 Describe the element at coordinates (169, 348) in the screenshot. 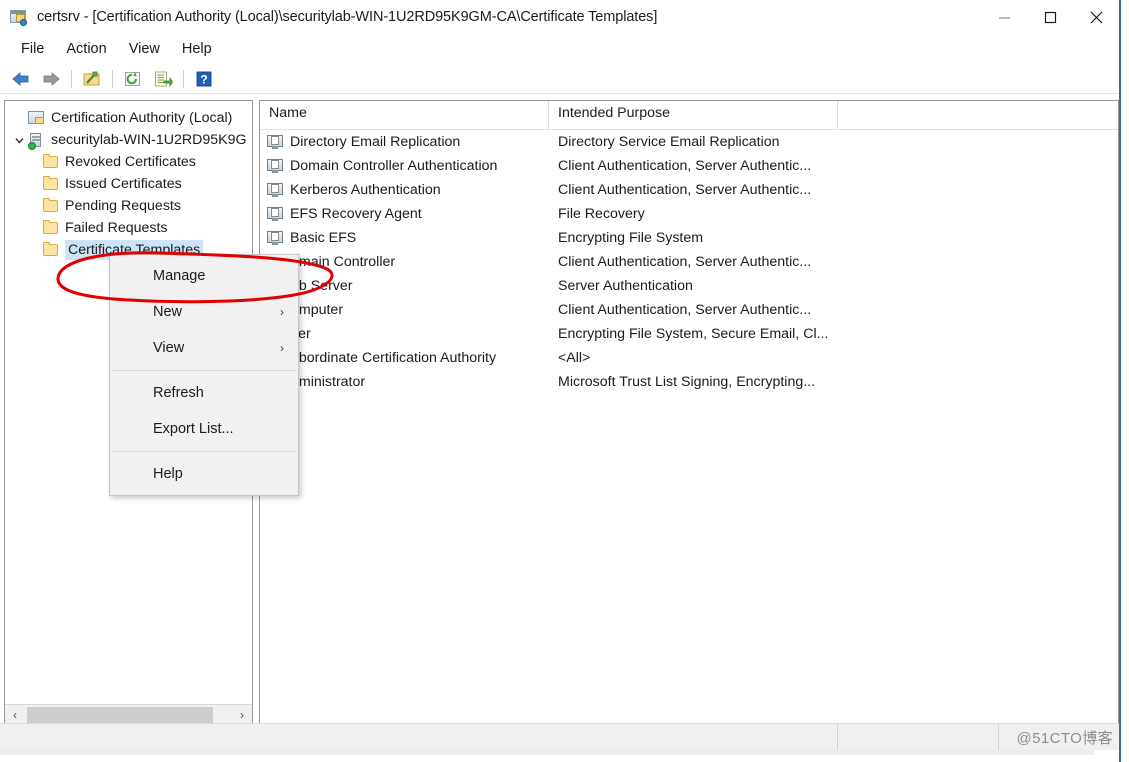

I see `context-menu-item-label: View` at that location.